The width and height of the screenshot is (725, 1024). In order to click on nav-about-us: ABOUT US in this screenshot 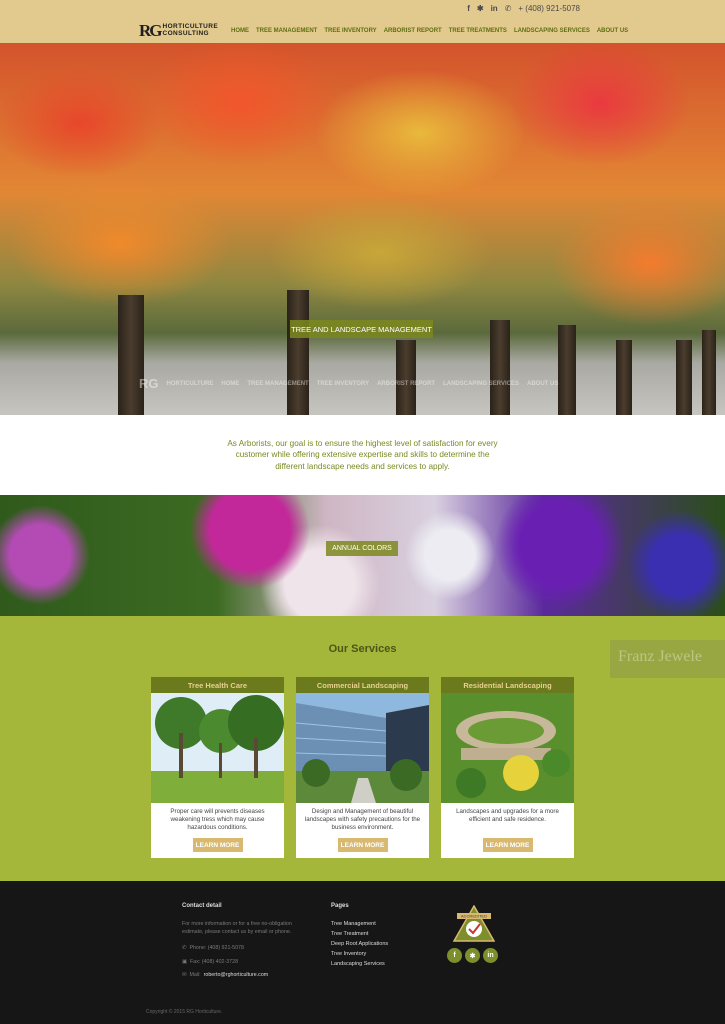, I will do `click(612, 31)`.